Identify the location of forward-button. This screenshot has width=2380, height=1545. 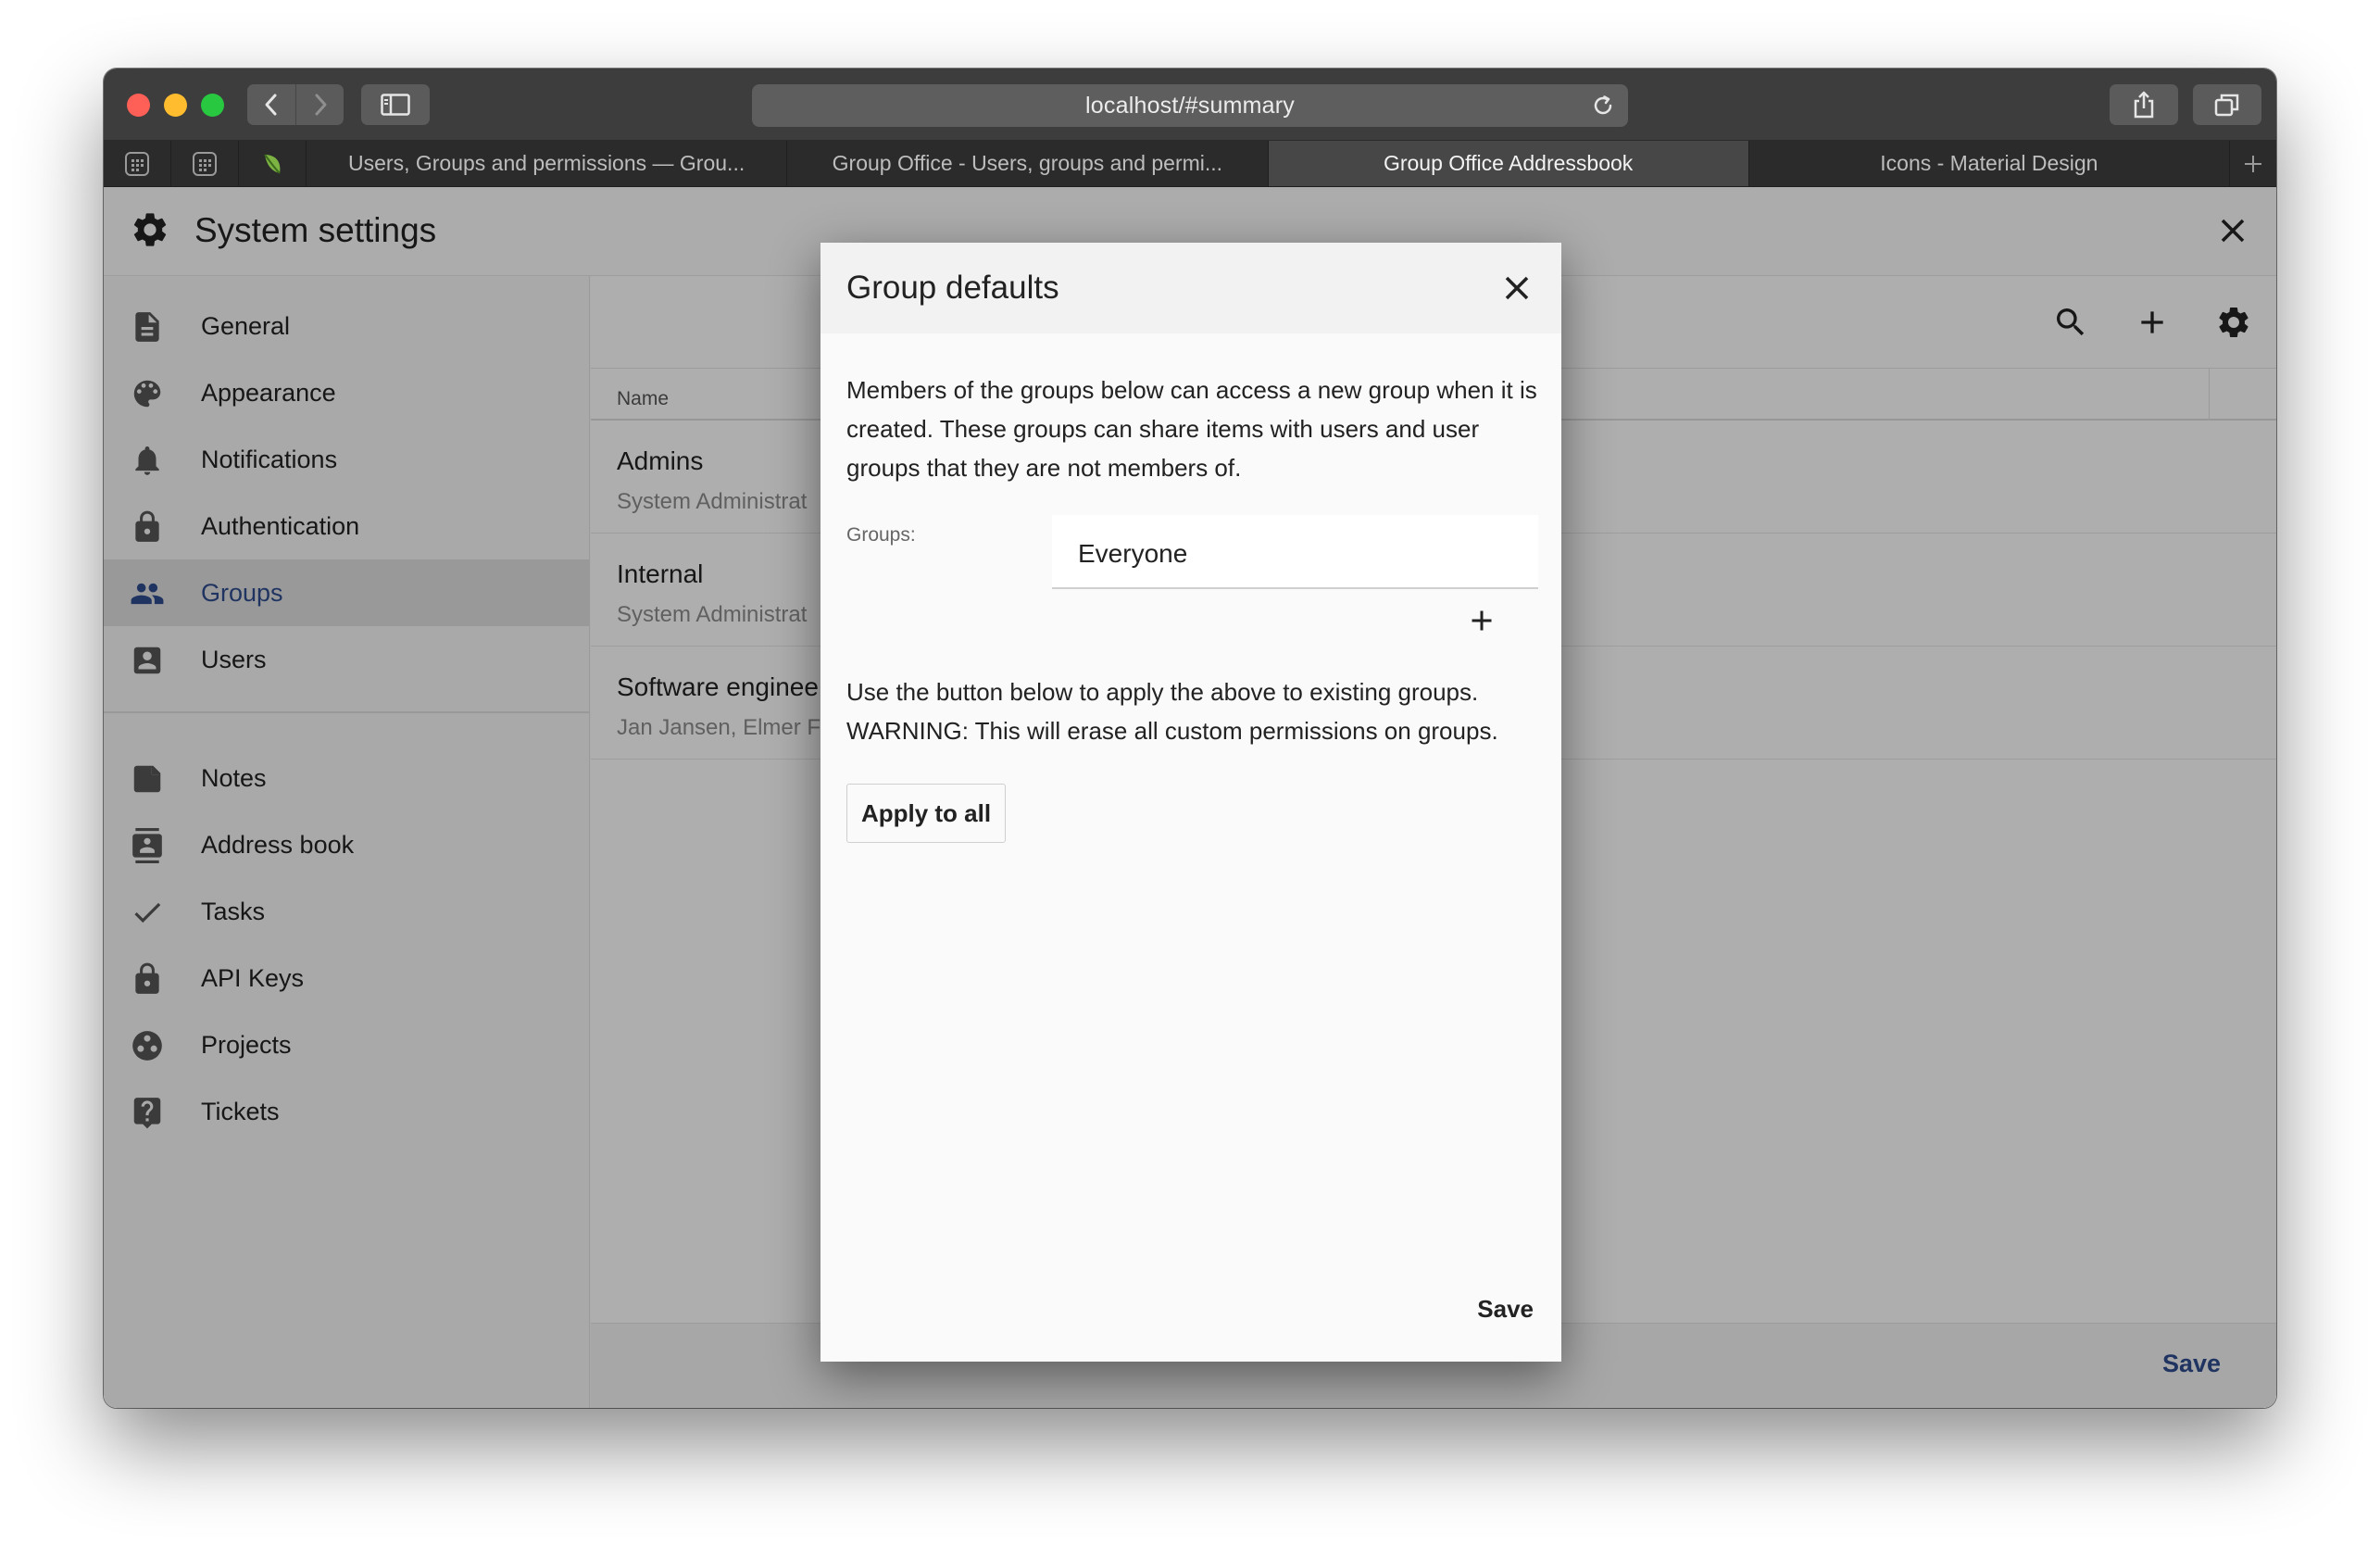
(319, 104).